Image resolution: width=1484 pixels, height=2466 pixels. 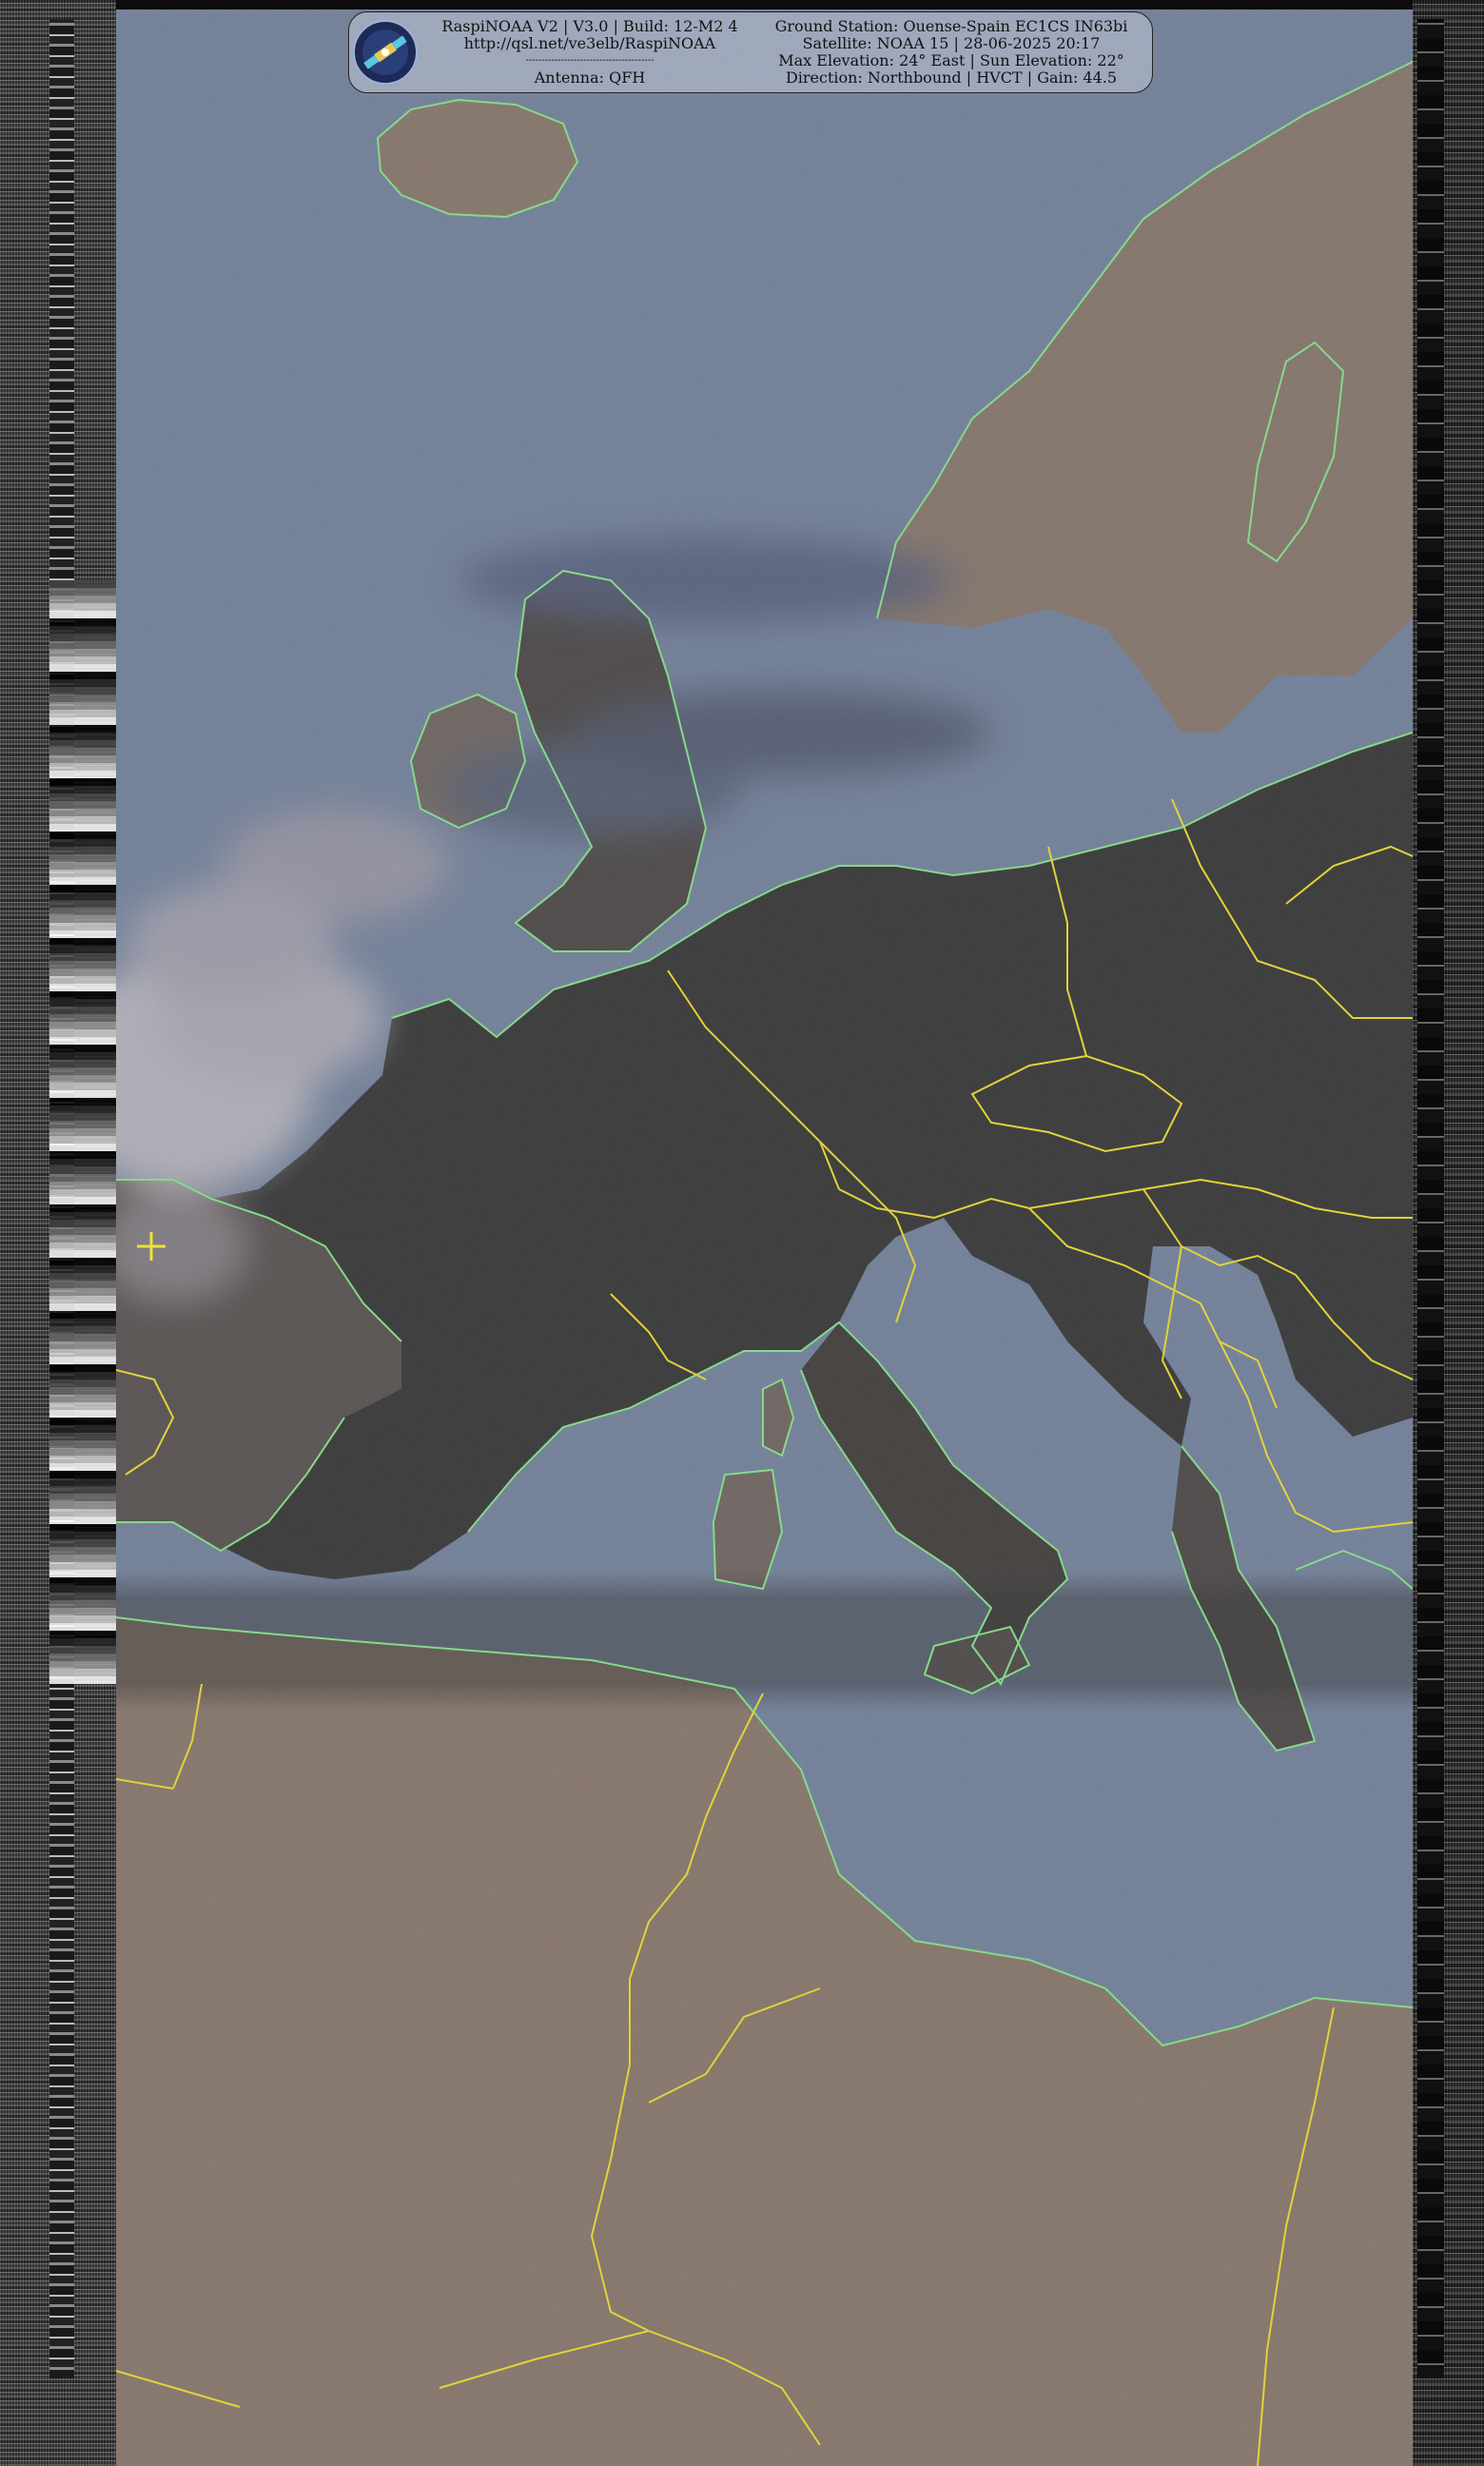 What do you see at coordinates (590, 77) in the screenshot?
I see `header-antenna: Antenna: QFH` at bounding box center [590, 77].